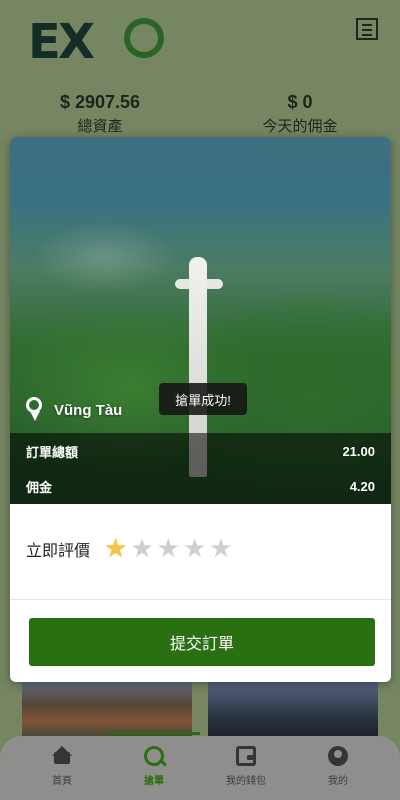 The height and width of the screenshot is (800, 400). I want to click on wallet-icon, so click(246, 756).